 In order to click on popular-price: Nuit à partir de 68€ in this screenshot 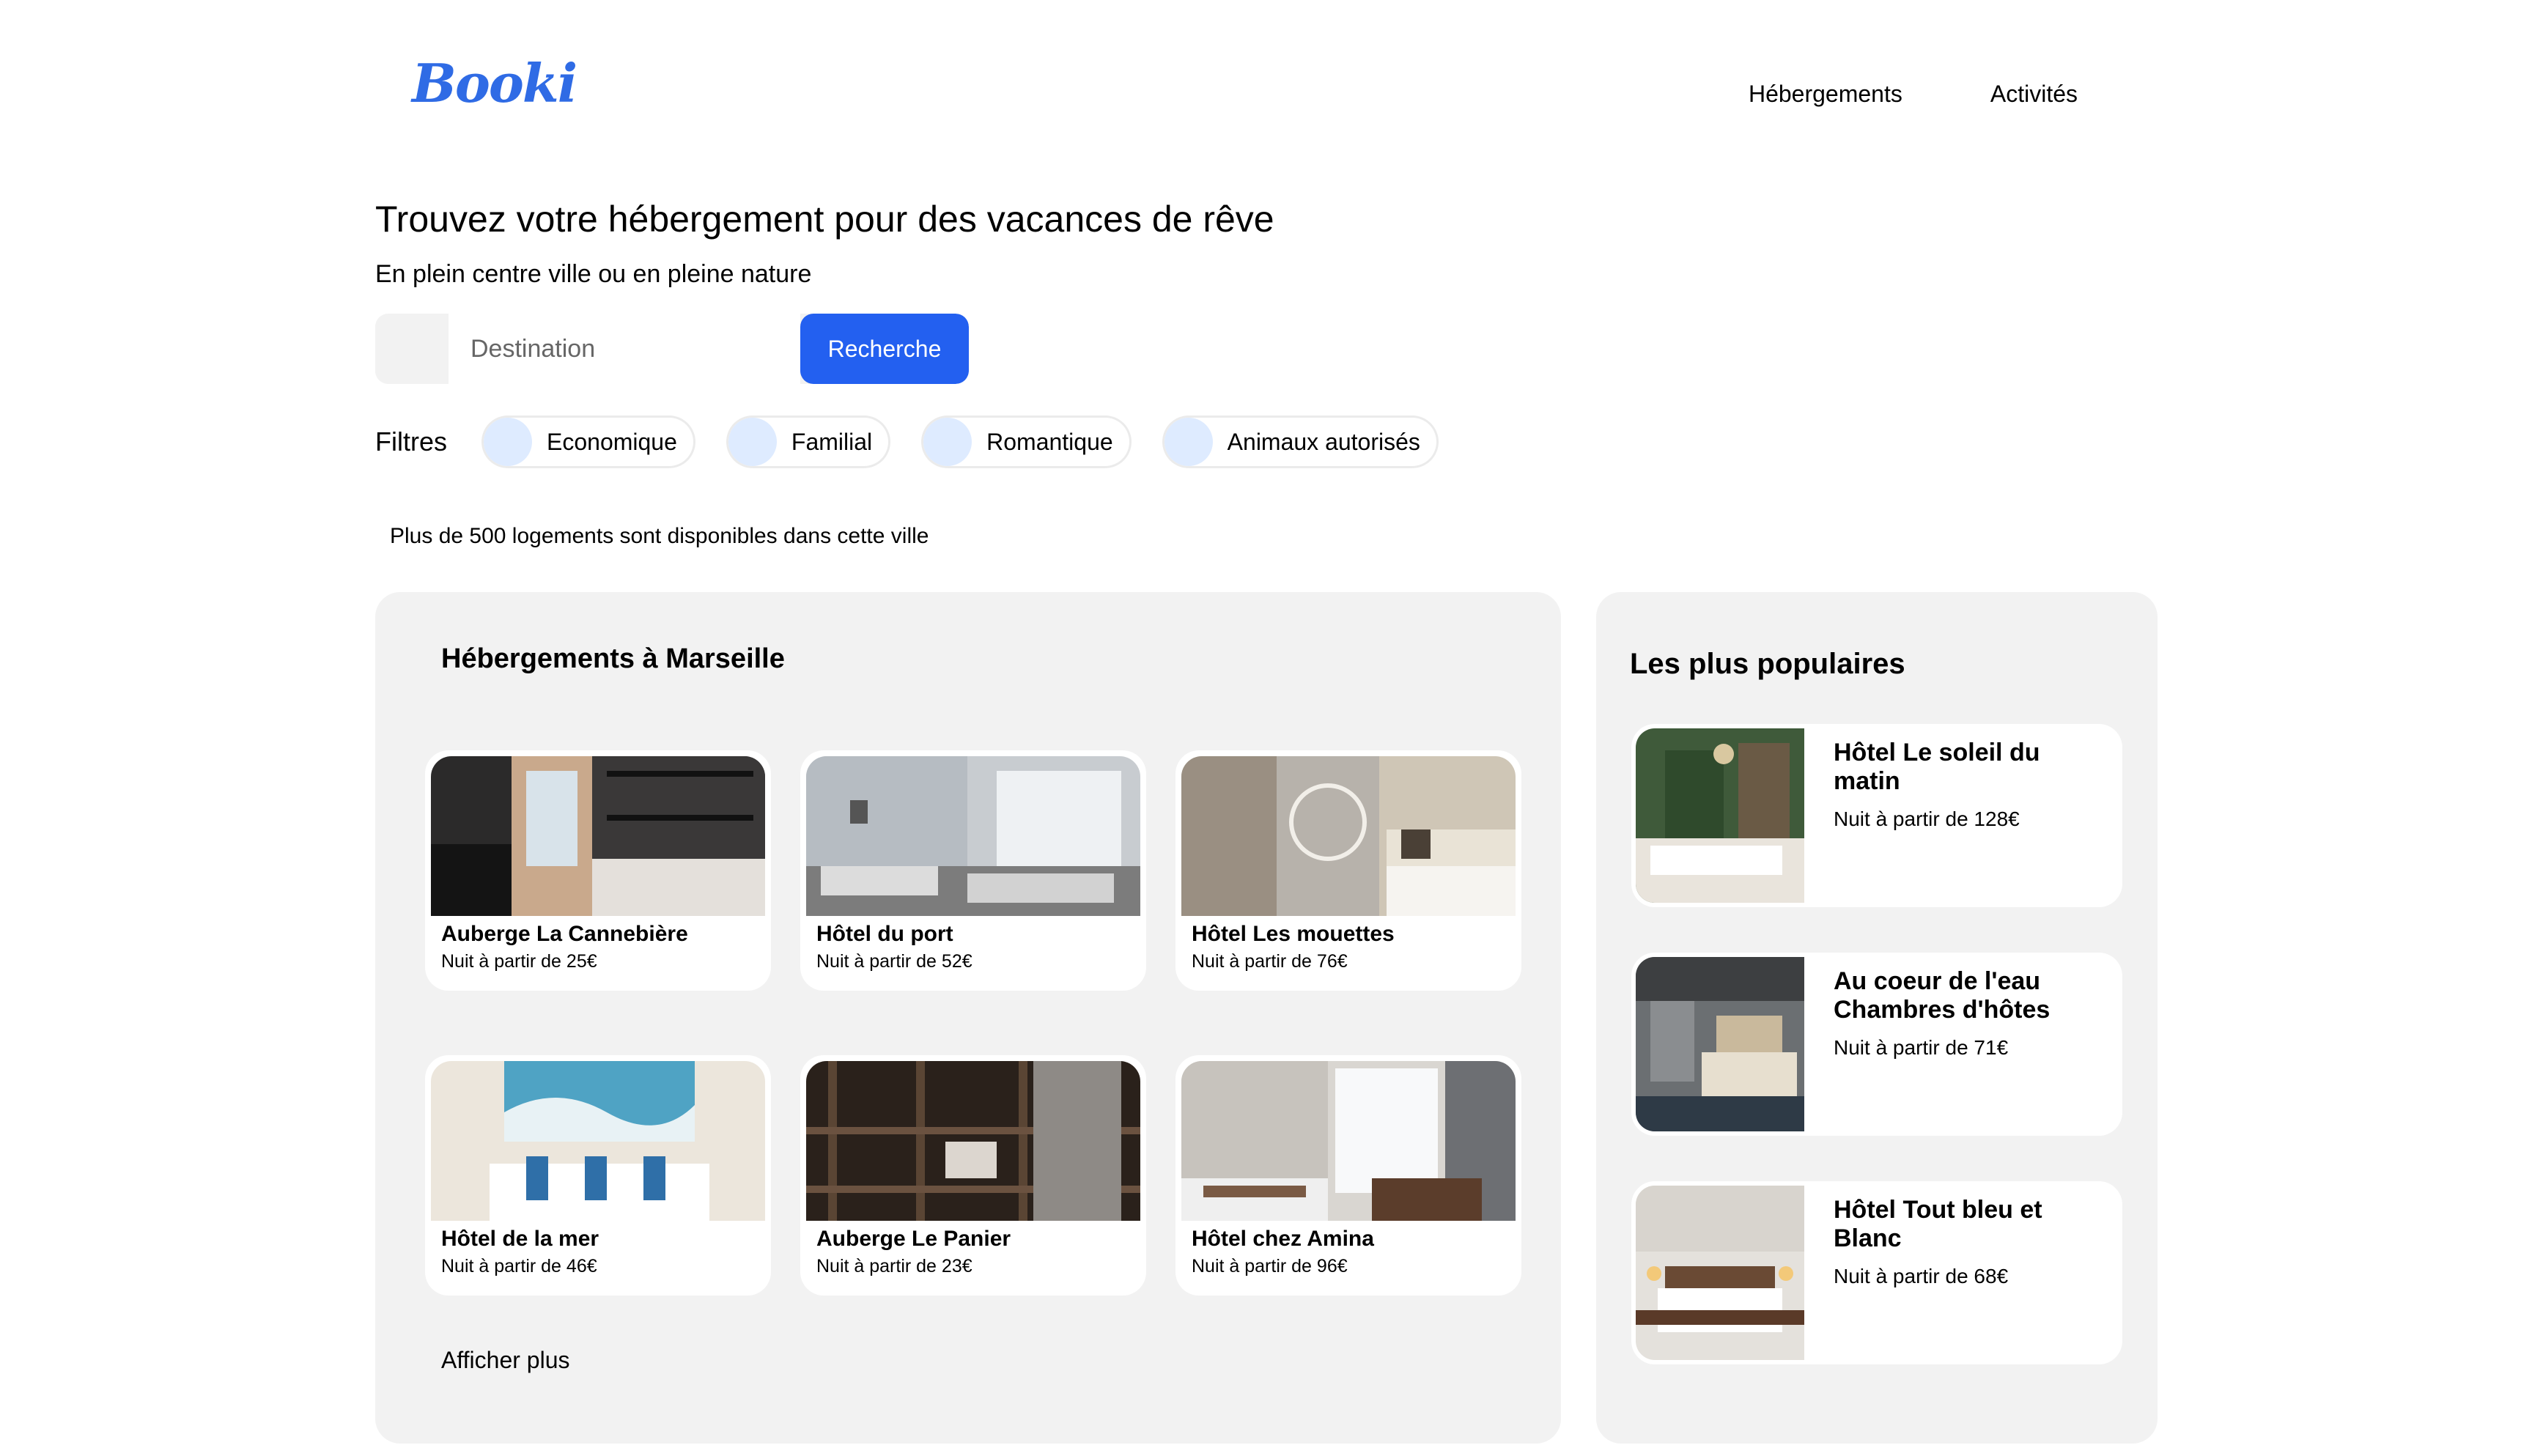, I will do `click(1921, 1276)`.